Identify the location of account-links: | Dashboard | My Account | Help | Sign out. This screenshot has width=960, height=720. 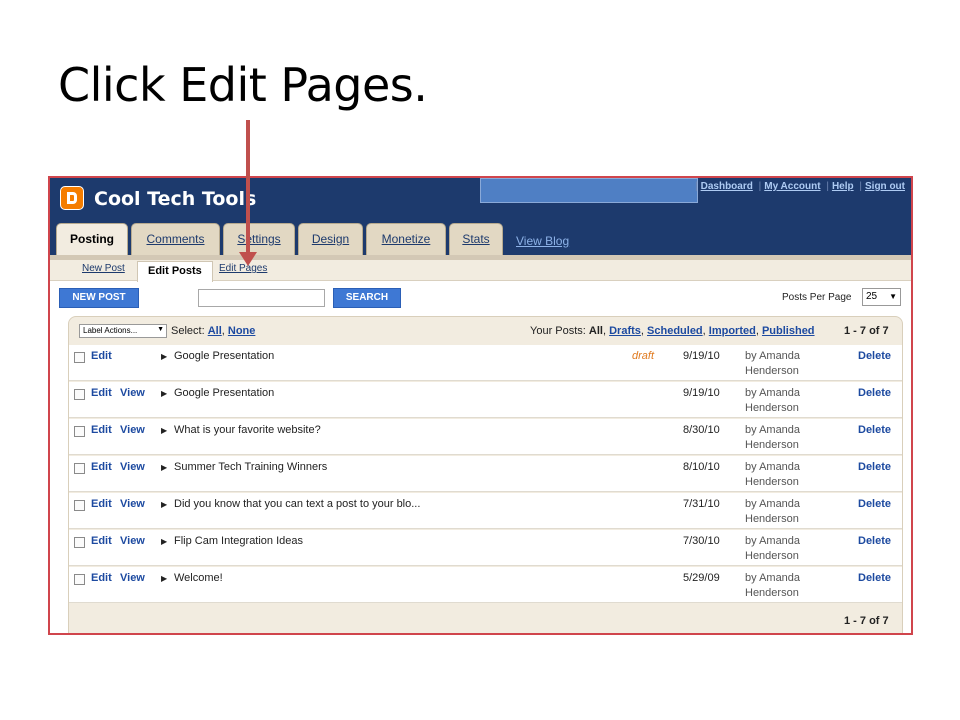
(800, 186).